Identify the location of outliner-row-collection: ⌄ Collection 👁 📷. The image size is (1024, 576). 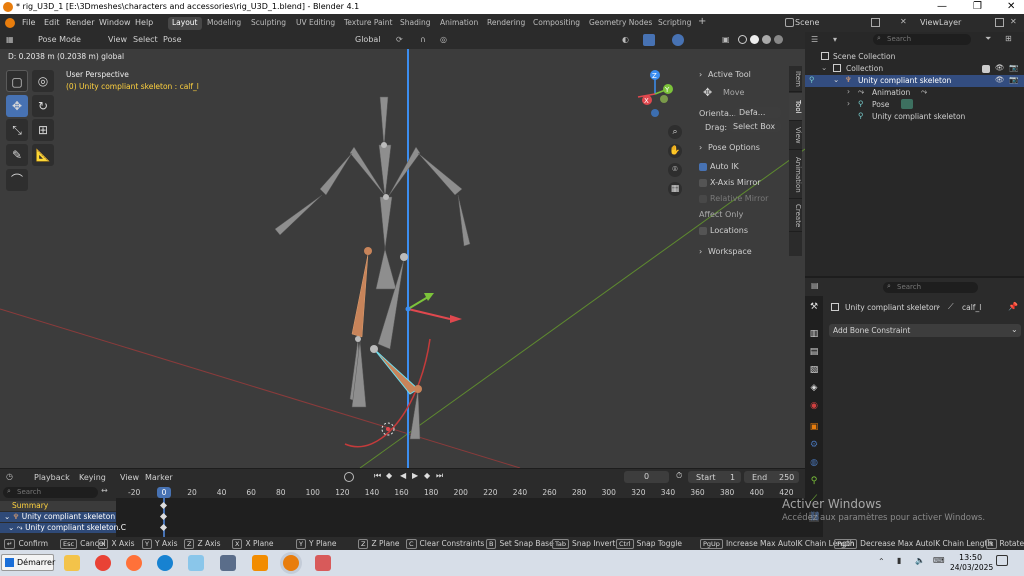
(914, 69).